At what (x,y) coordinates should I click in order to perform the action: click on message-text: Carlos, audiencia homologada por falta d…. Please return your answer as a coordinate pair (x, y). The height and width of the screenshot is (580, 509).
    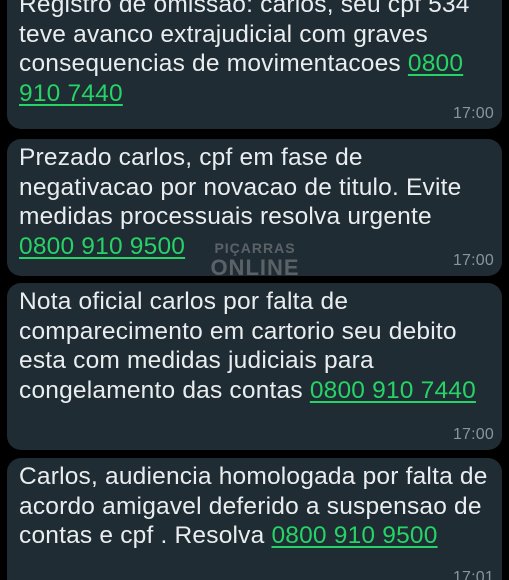
    Looking at the image, I should click on (255, 506).